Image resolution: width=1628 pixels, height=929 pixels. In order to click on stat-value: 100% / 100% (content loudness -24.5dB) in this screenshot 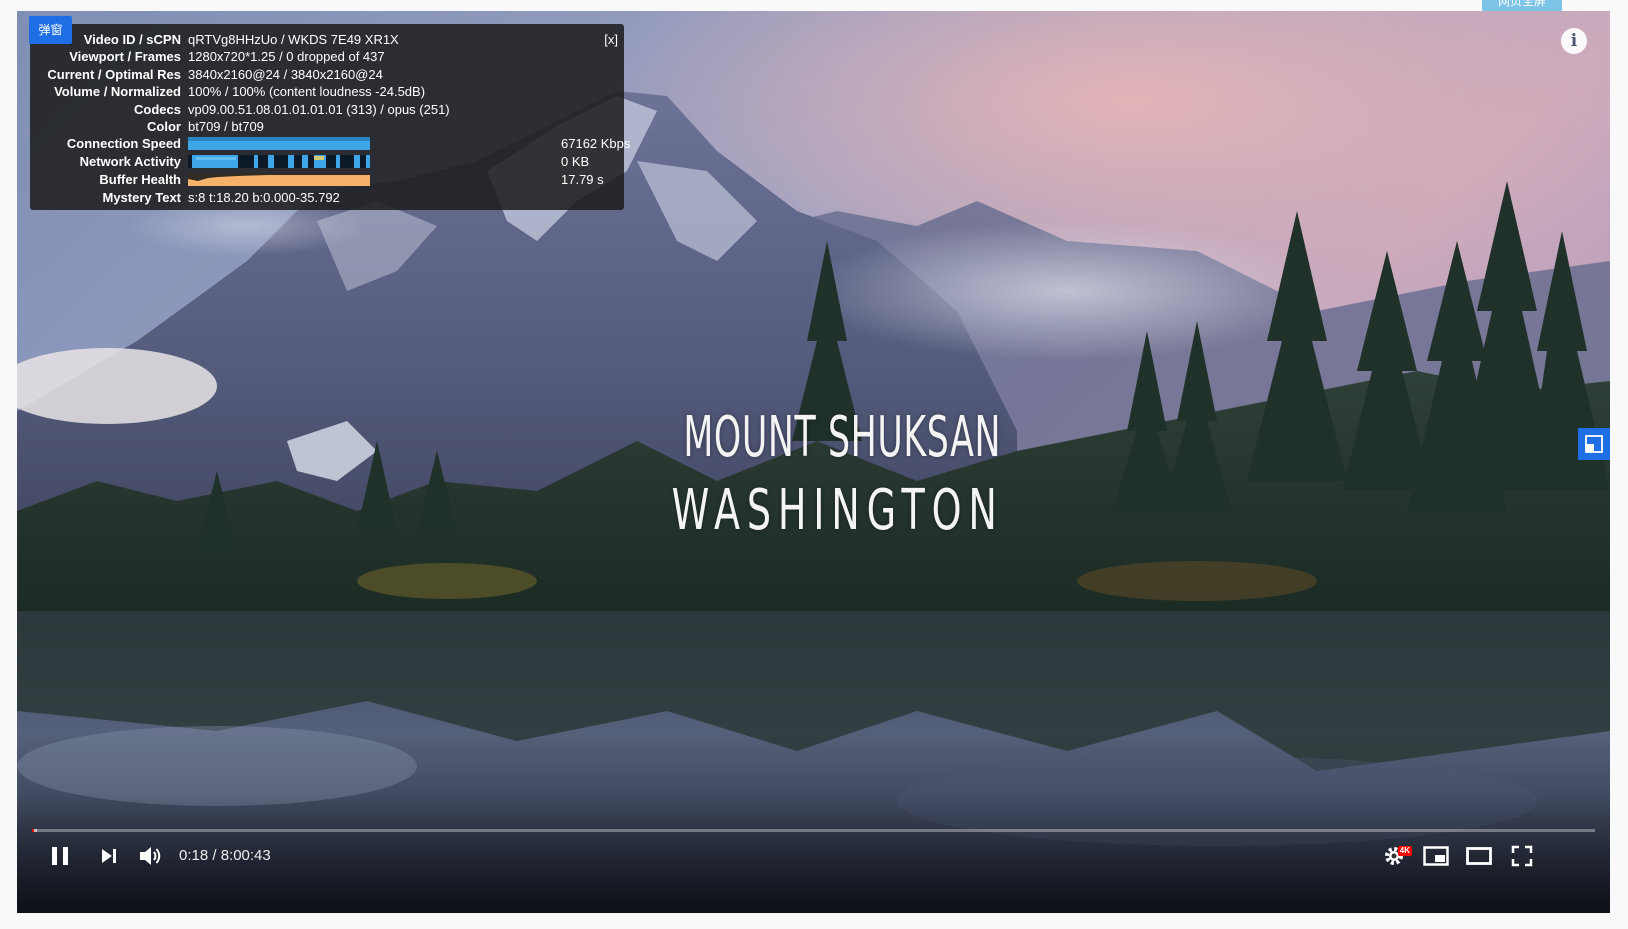, I will do `click(307, 92)`.